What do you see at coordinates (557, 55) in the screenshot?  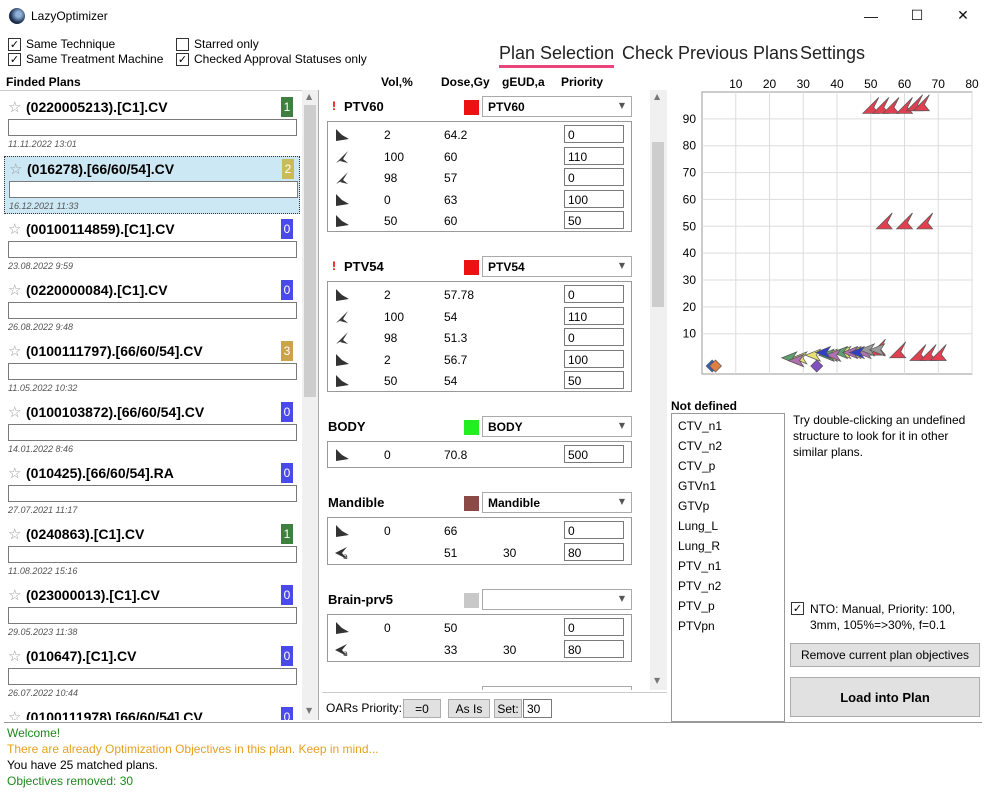 I see `tab-plan-selection: Plan Selection` at bounding box center [557, 55].